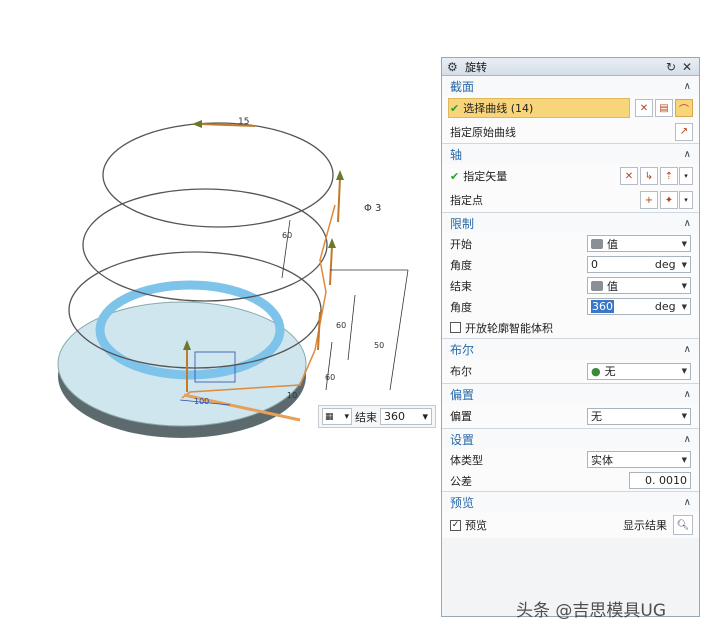 This screenshot has height=634, width=720. I want to click on show-result-button: 🔍︎, so click(683, 525).